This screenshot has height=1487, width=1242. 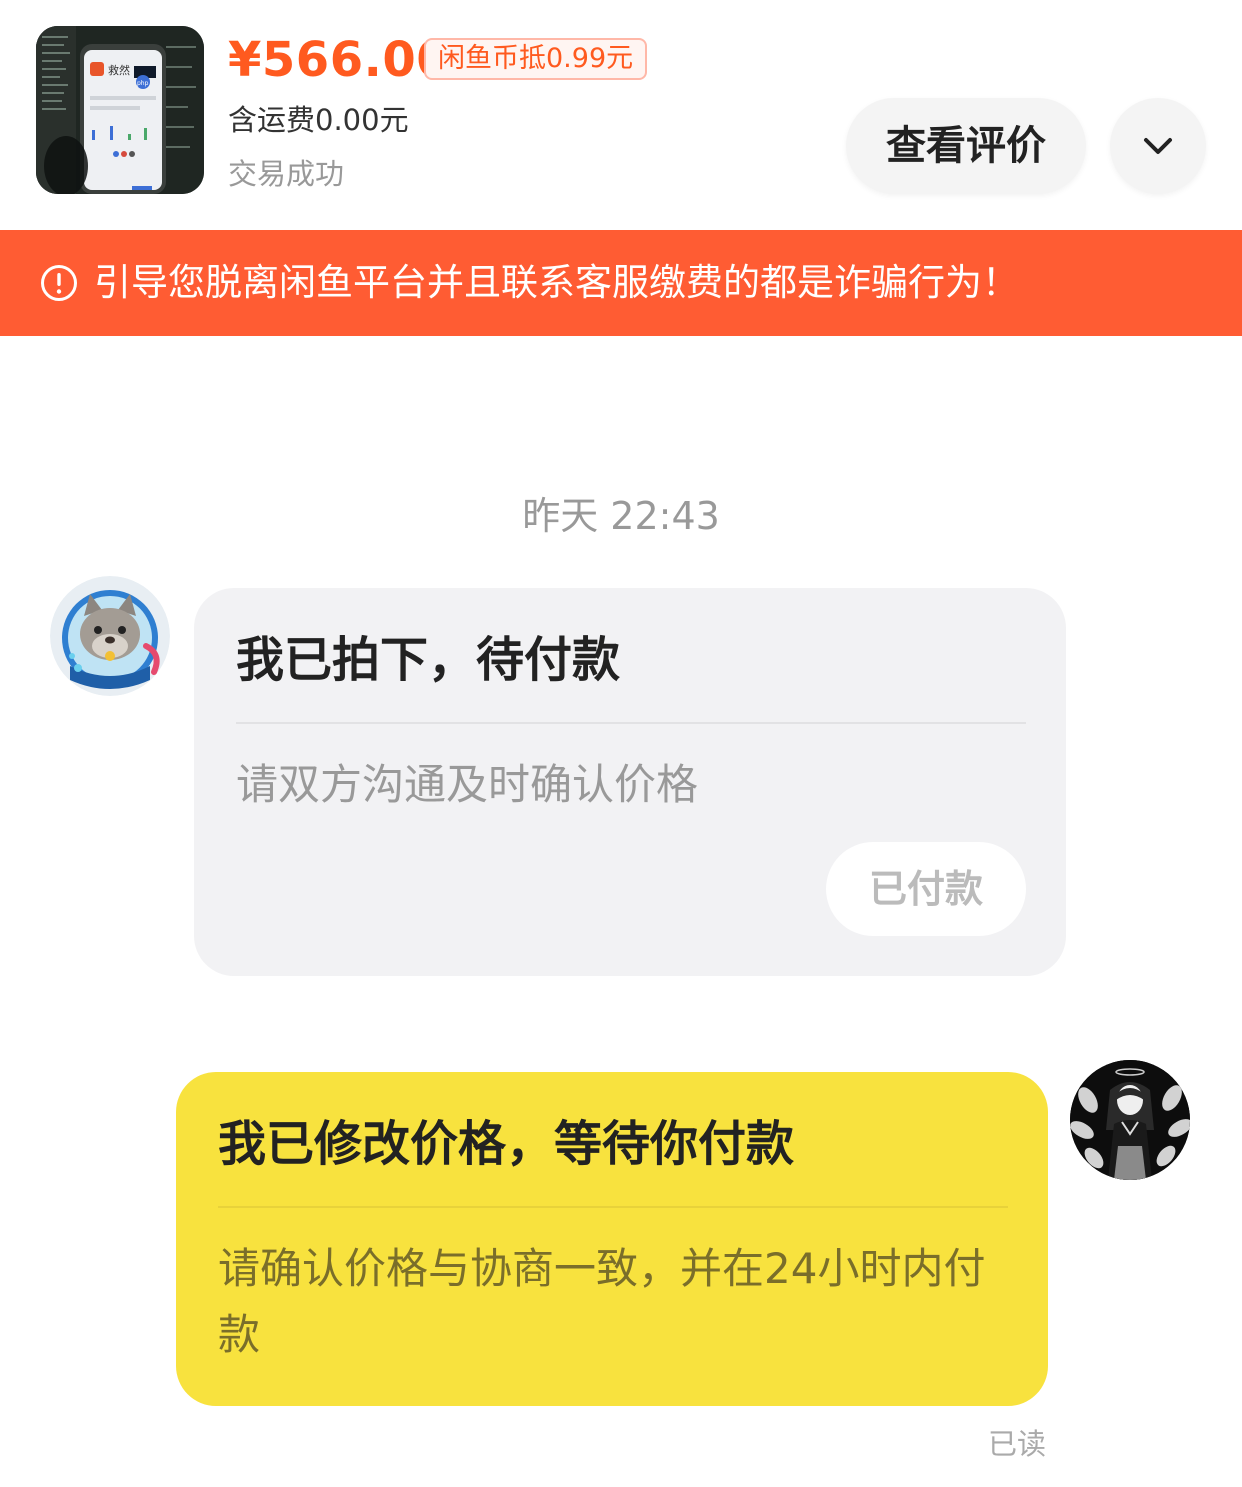 I want to click on order-price: ¥566.00, so click(x=339, y=60).